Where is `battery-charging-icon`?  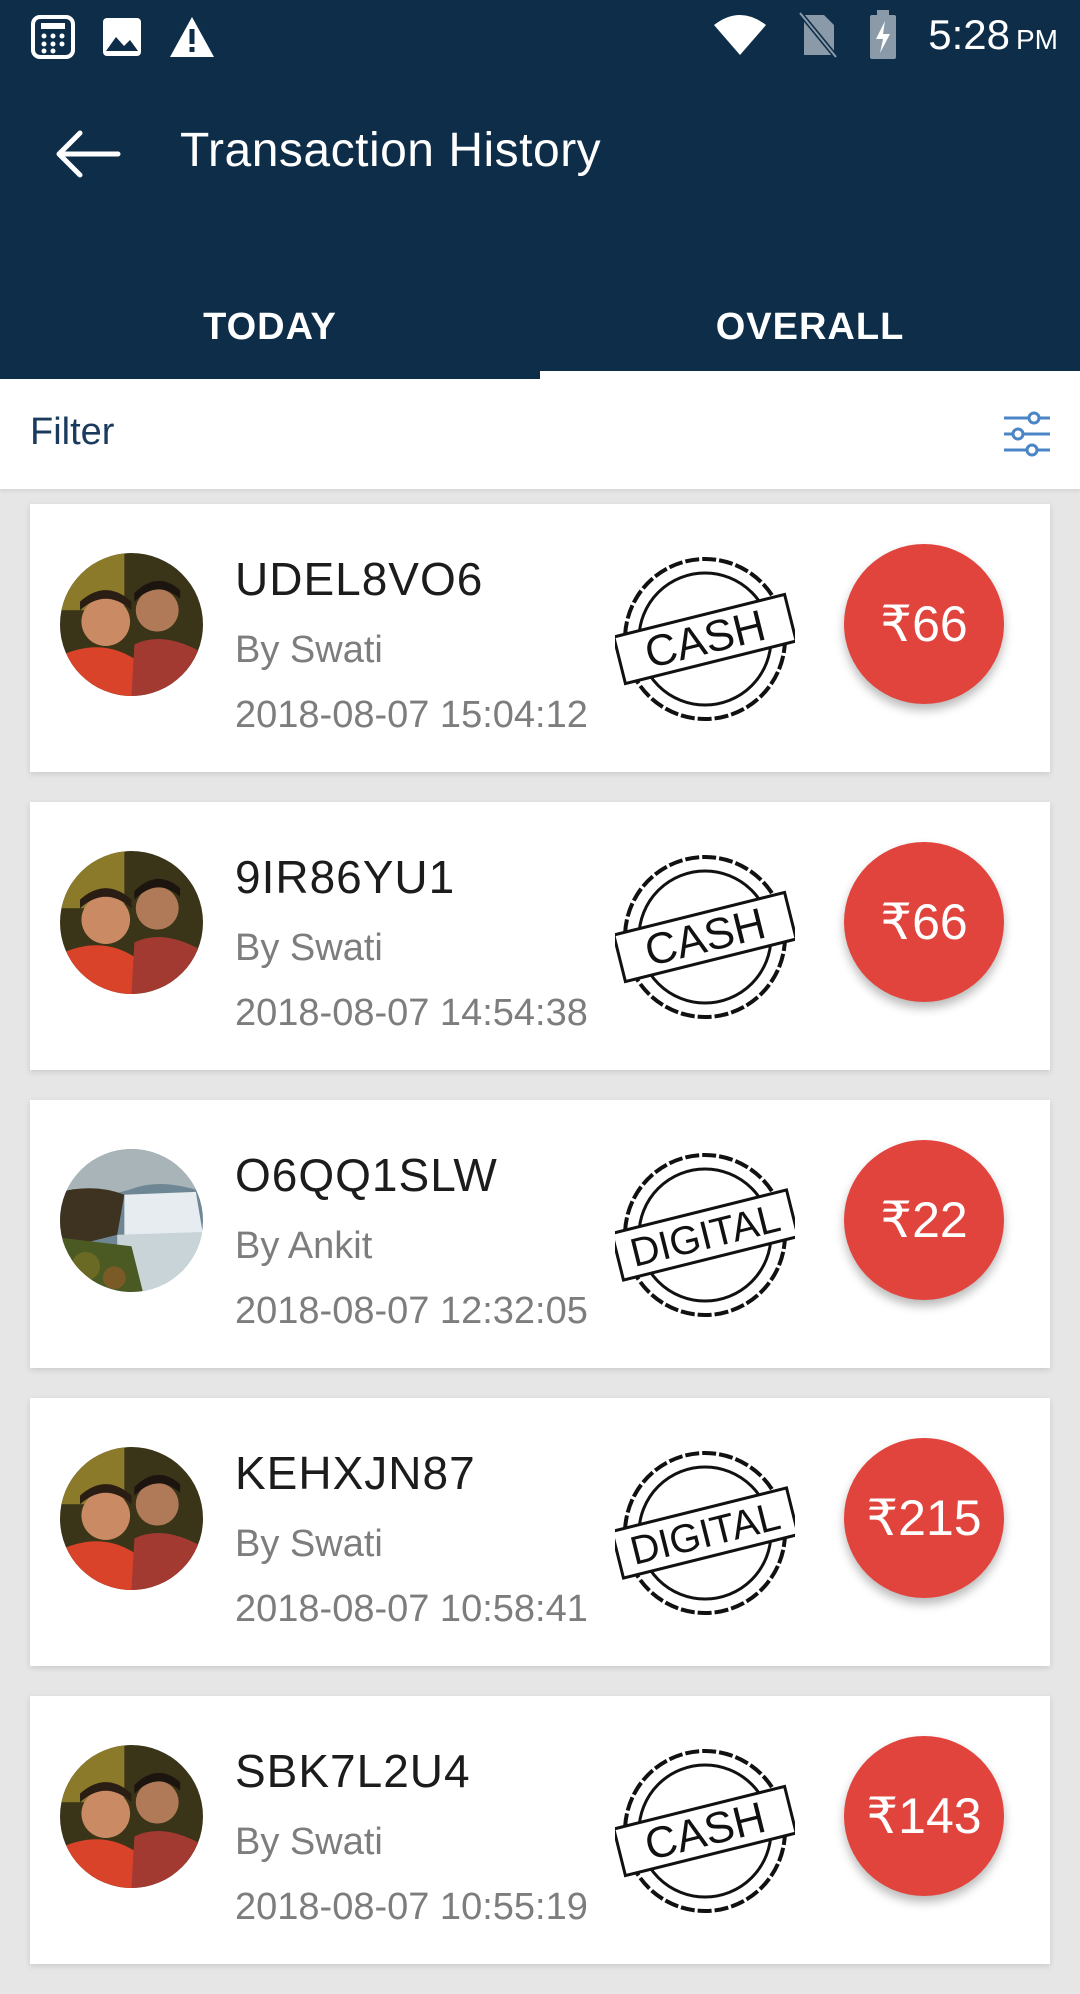 battery-charging-icon is located at coordinates (883, 34).